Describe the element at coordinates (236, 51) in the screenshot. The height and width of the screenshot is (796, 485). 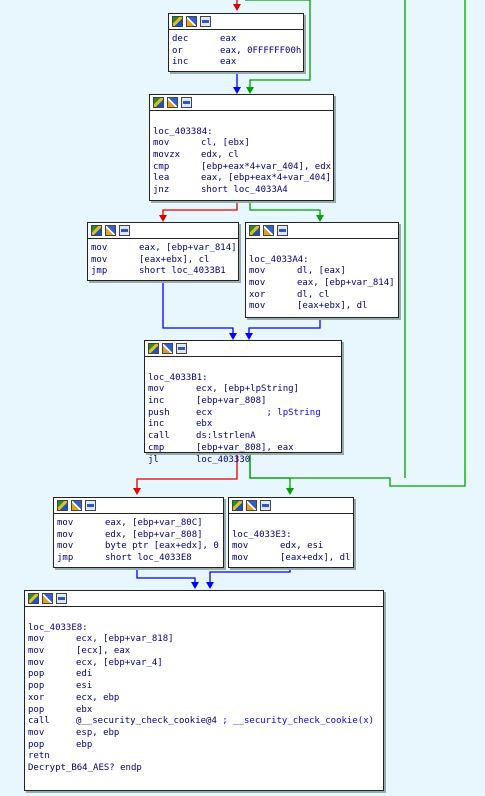
I see `block-code: dec eax or eax, 0FFFFFF00h inc eax` at that location.